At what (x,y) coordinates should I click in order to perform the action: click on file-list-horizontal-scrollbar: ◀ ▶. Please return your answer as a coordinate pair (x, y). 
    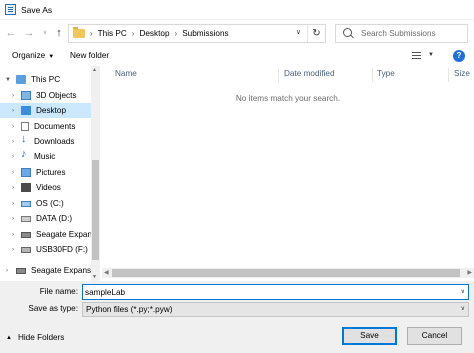
    Looking at the image, I should click on (288, 273).